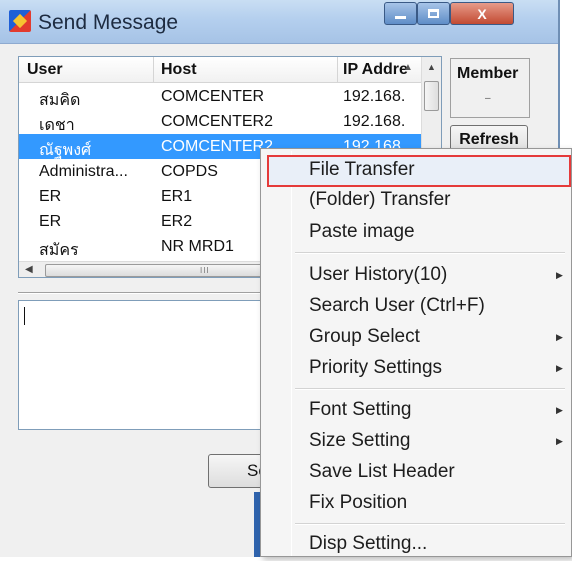 This screenshot has height=561, width=572. I want to click on panel-divider, so click(143, 293).